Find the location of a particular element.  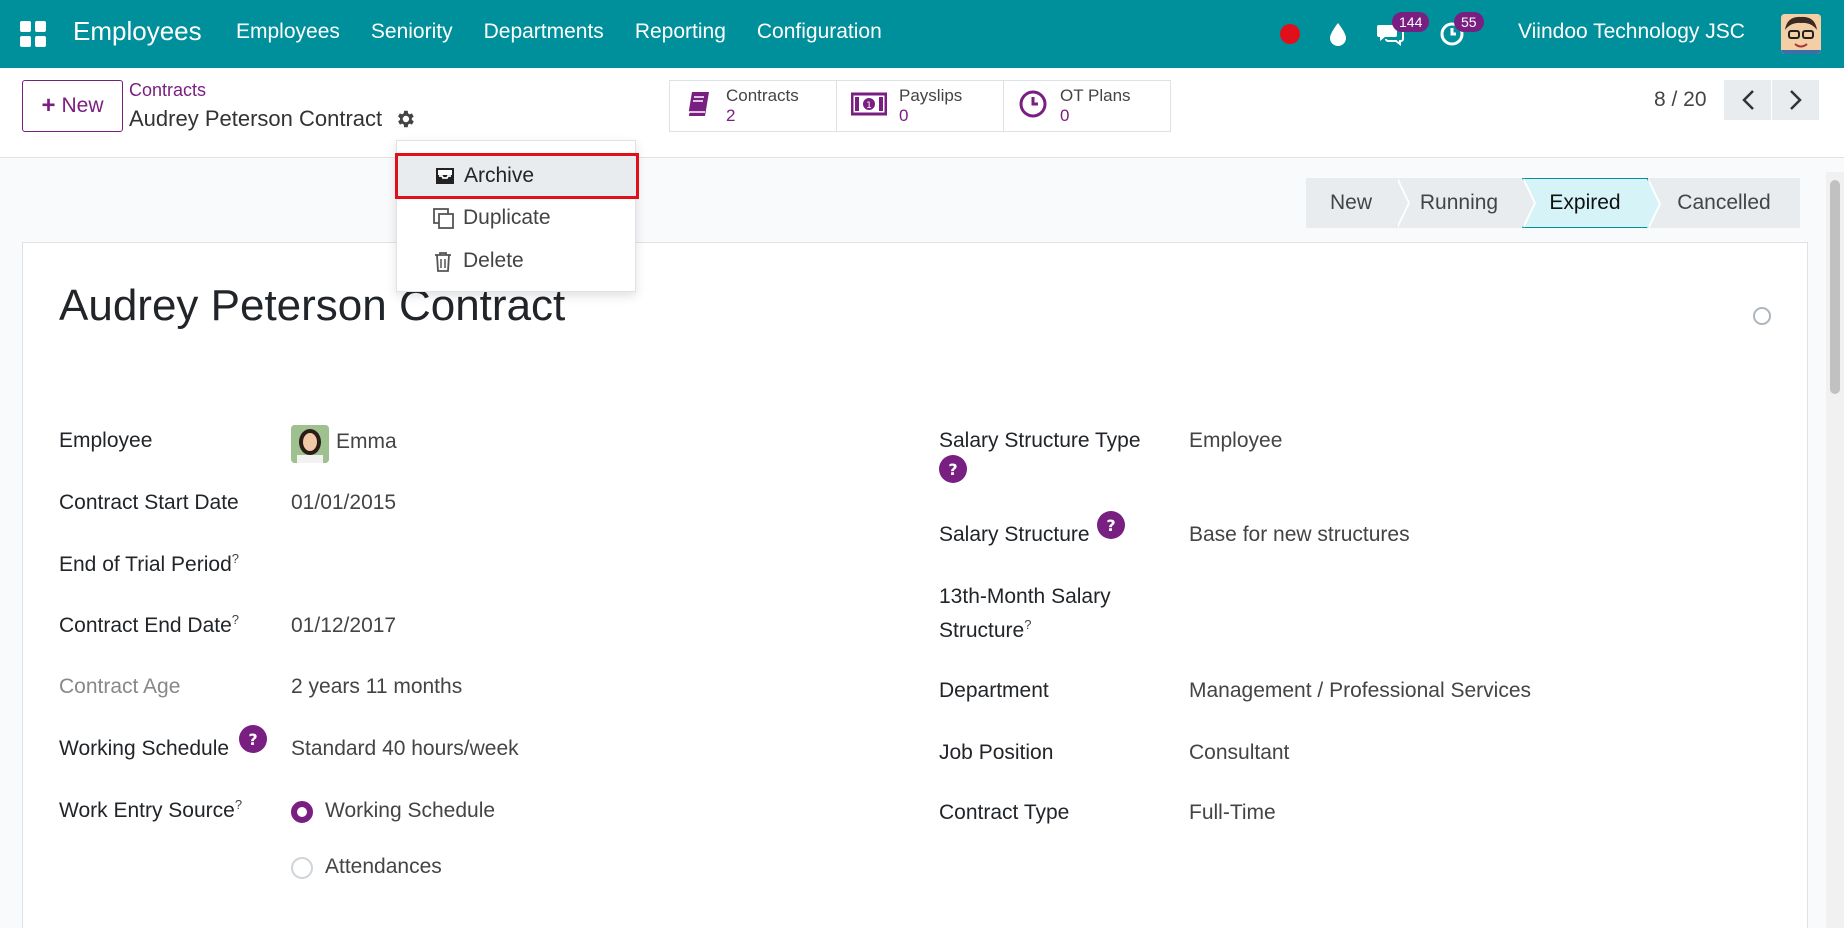

thirteen-month-label-line1: 13th-Month Salary is located at coordinates (1025, 596).